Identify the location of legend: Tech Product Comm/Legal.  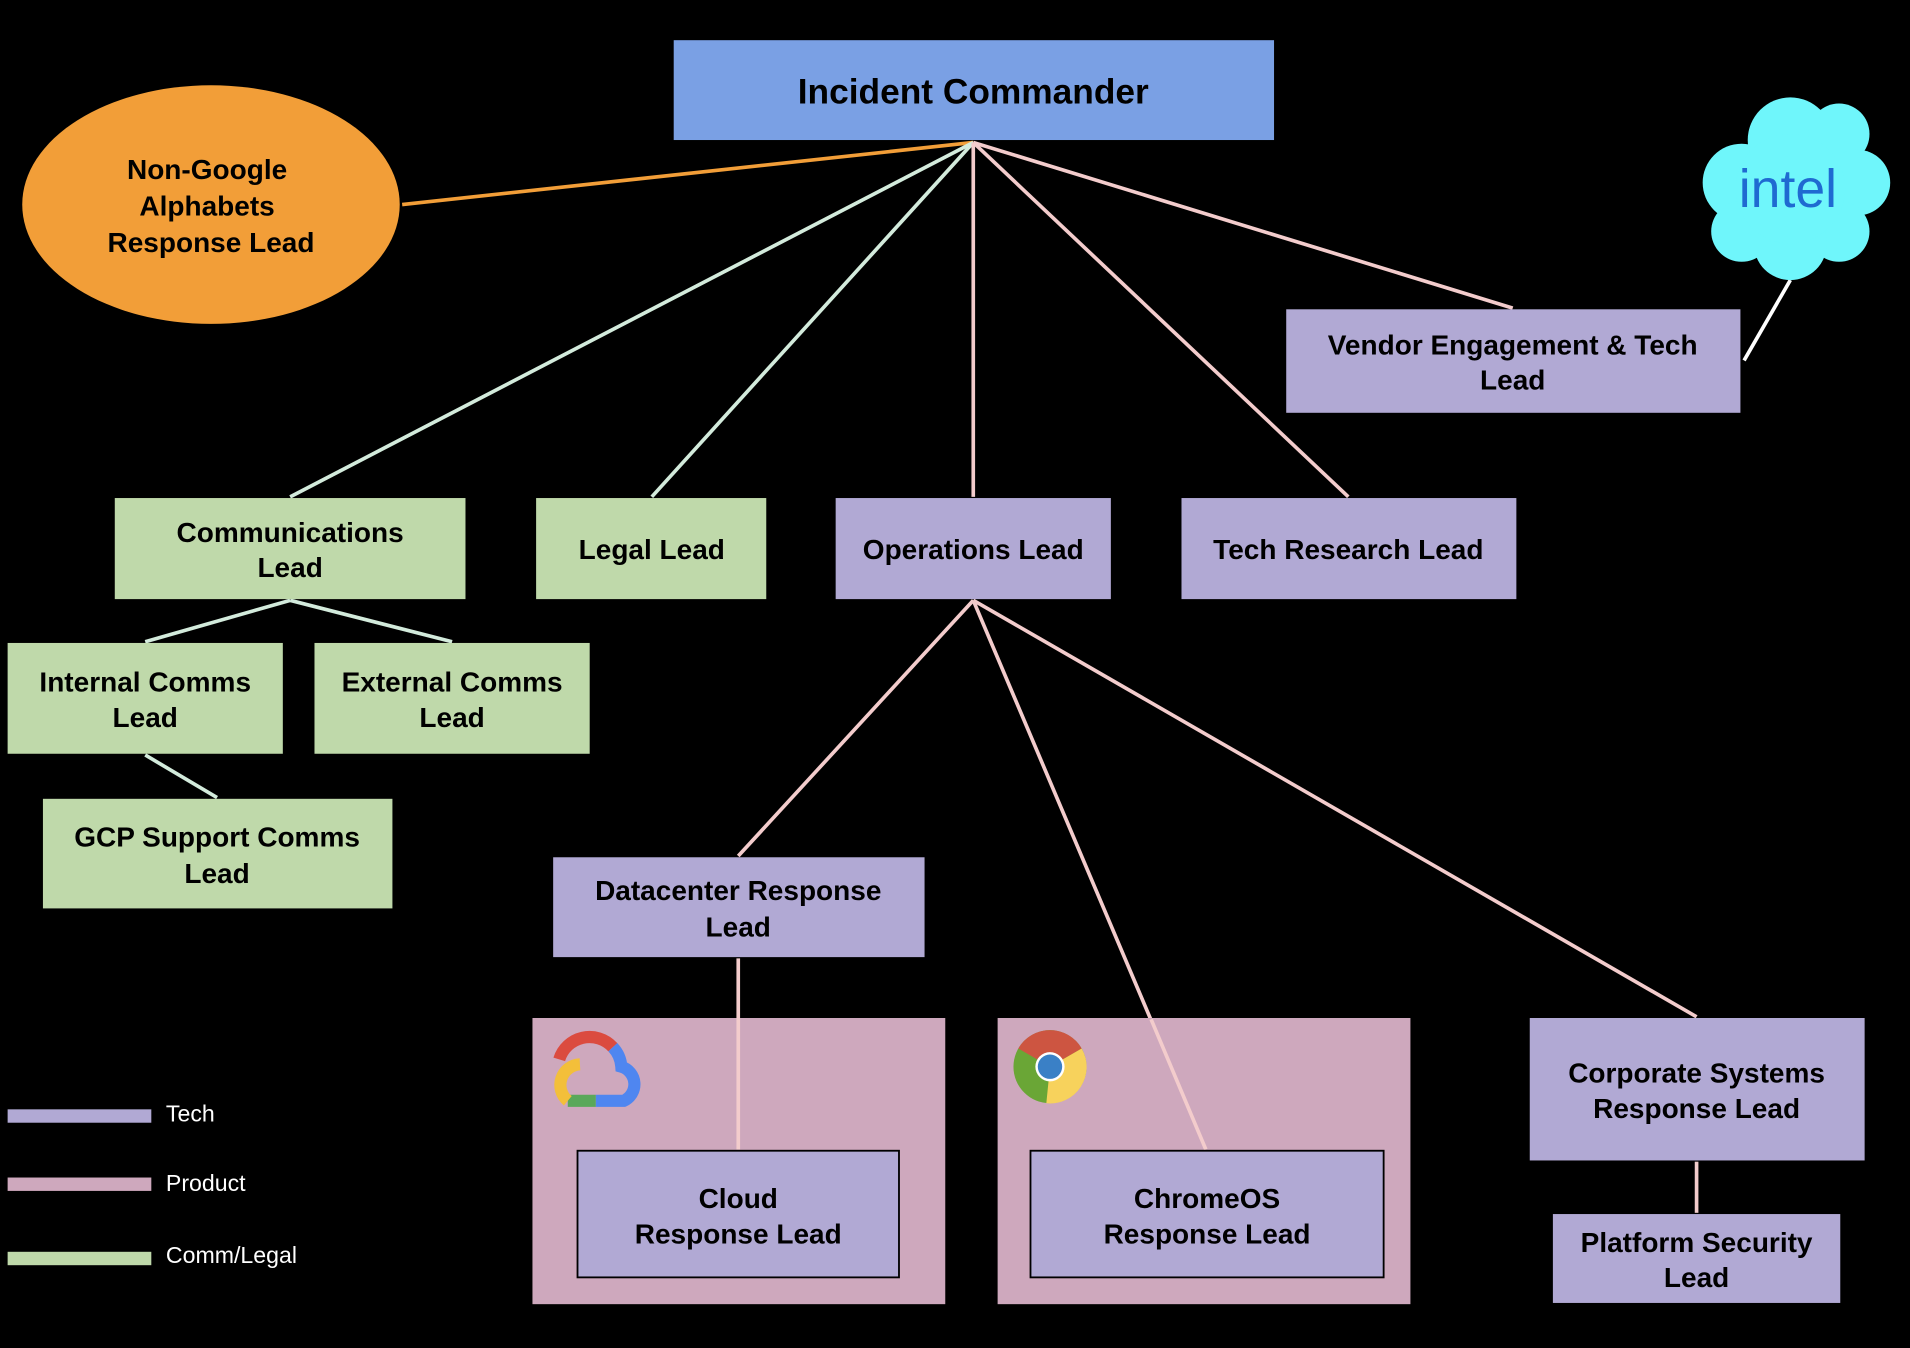
(152, 1184).